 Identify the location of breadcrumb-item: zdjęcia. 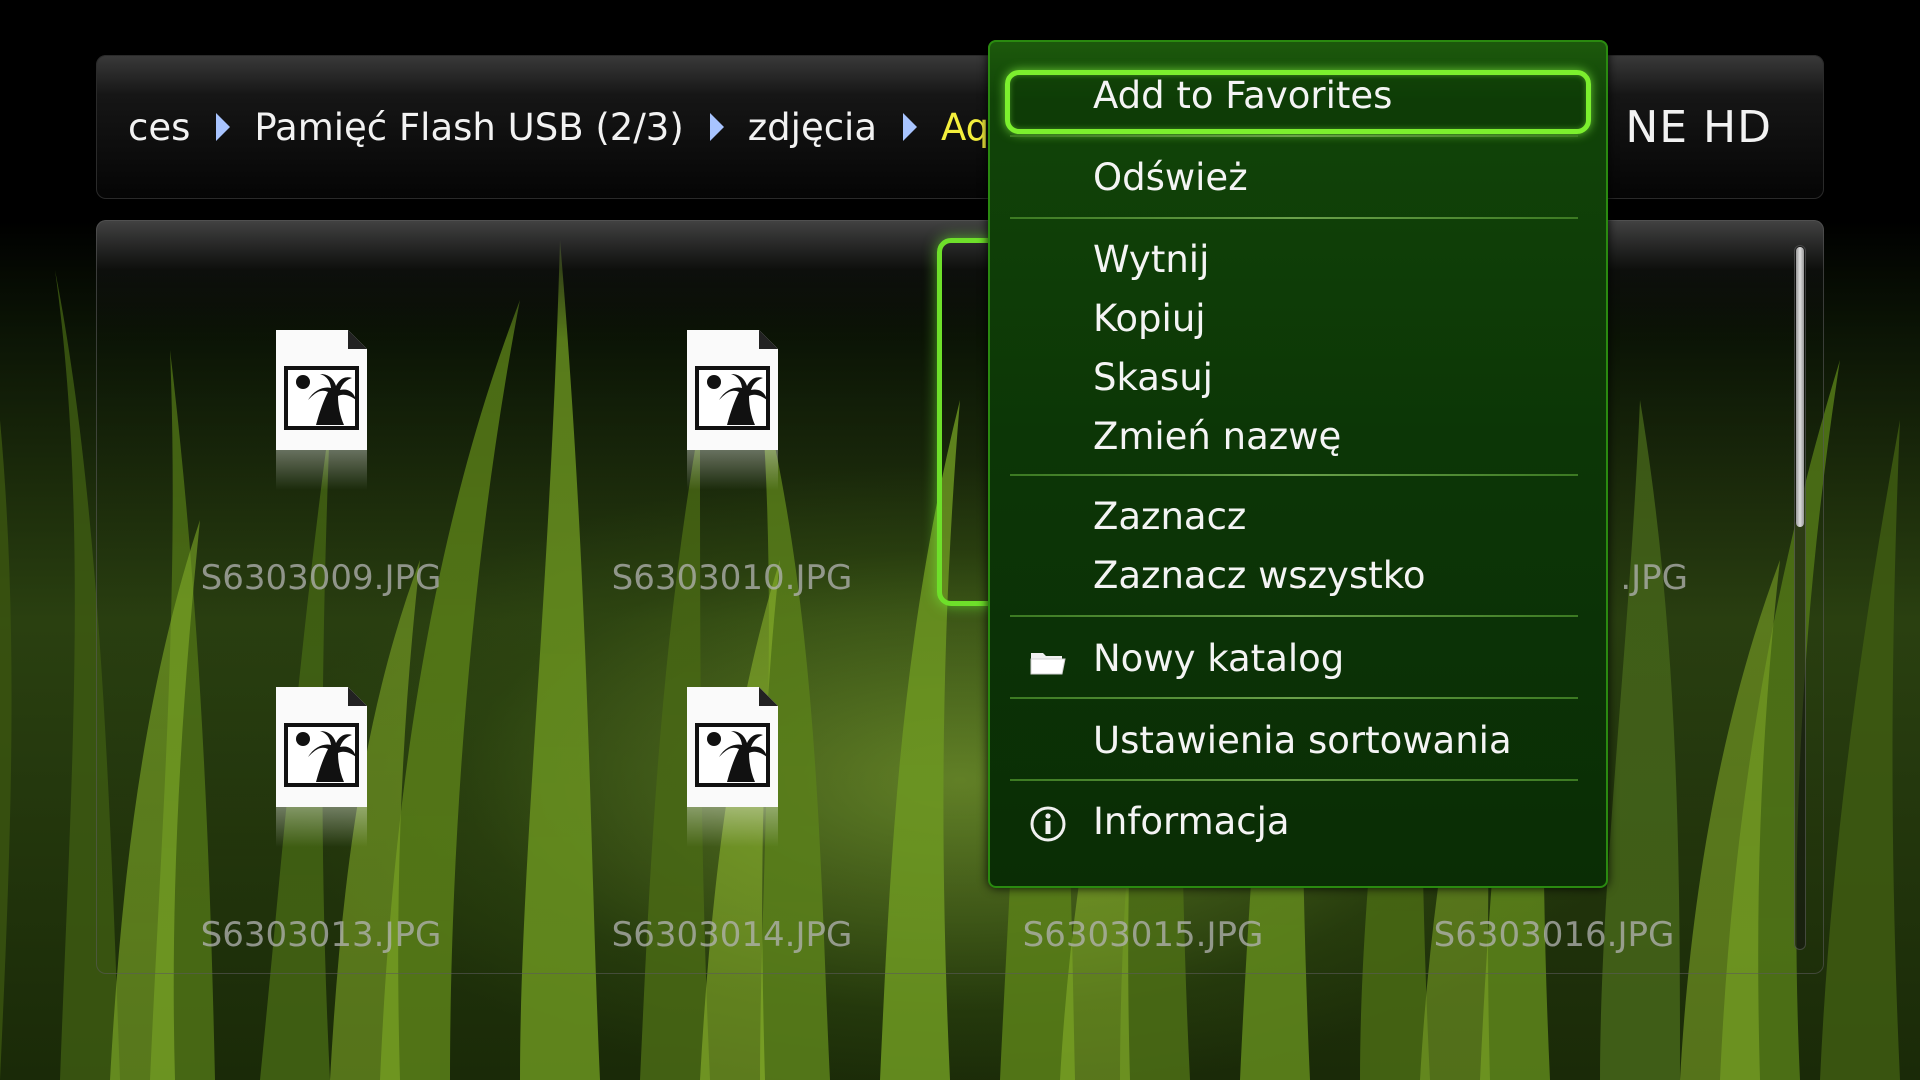
(812, 127).